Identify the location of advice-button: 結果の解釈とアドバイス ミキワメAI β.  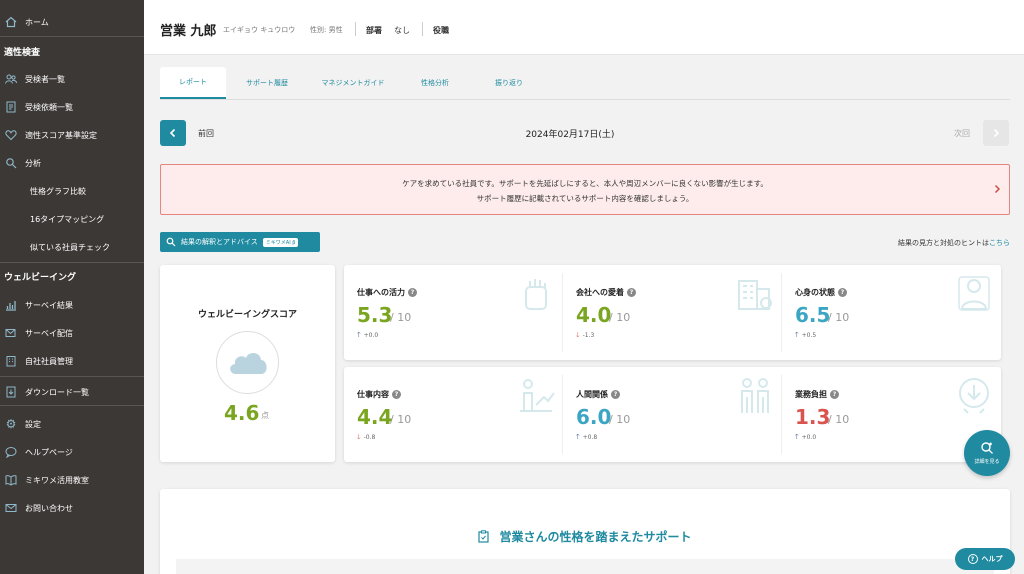
(240, 242).